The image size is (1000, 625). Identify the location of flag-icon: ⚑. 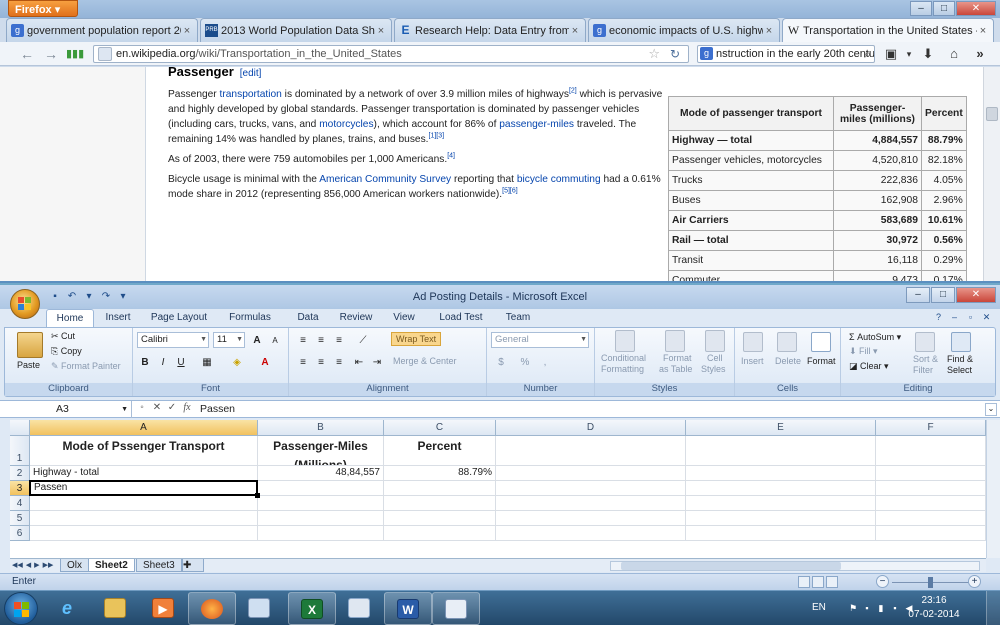
(853, 608).